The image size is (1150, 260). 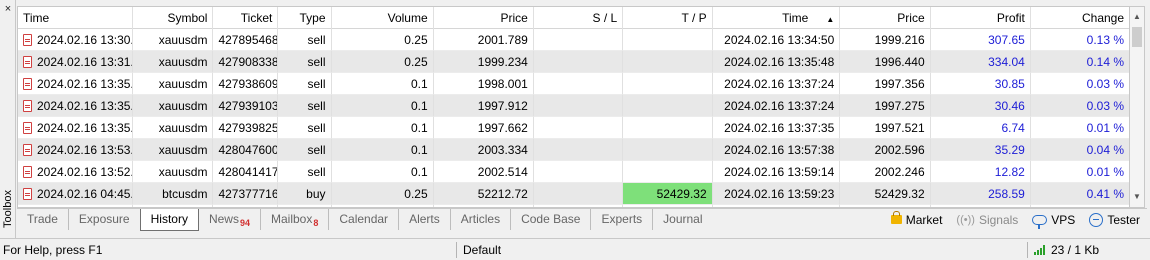 I want to click on scroll-down-icon: ▼, so click(x=1137, y=197).